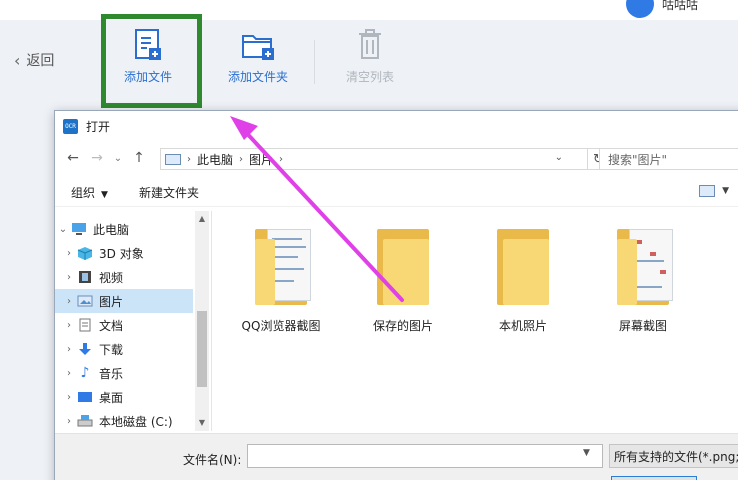  I want to click on tree-item-label: 3D 对象, so click(121, 253).